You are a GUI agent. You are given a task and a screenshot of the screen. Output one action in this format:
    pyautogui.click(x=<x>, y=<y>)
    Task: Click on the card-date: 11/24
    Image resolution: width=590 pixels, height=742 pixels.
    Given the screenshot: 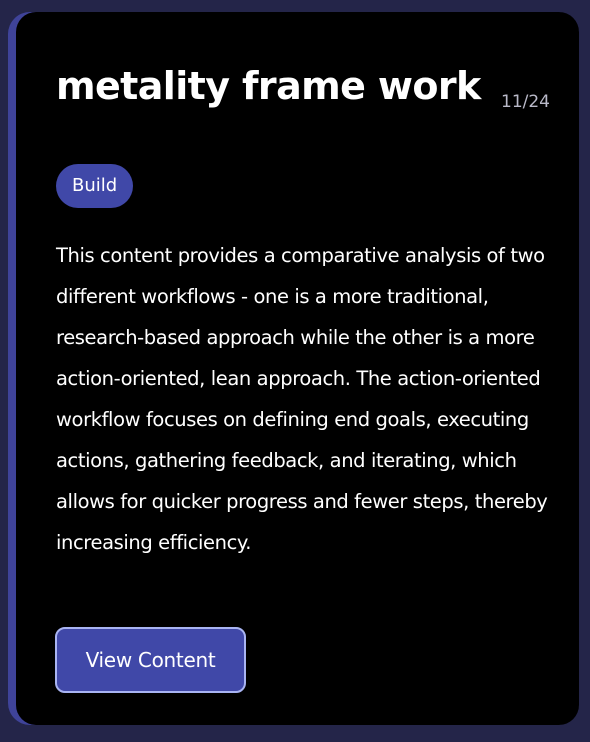 What is the action you would take?
    pyautogui.click(x=525, y=102)
    